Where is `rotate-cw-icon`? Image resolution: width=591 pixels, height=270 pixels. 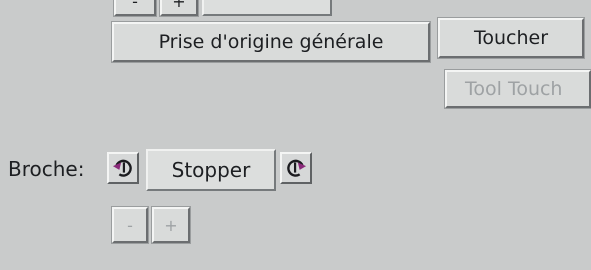
rotate-cw-icon is located at coordinates (297, 168).